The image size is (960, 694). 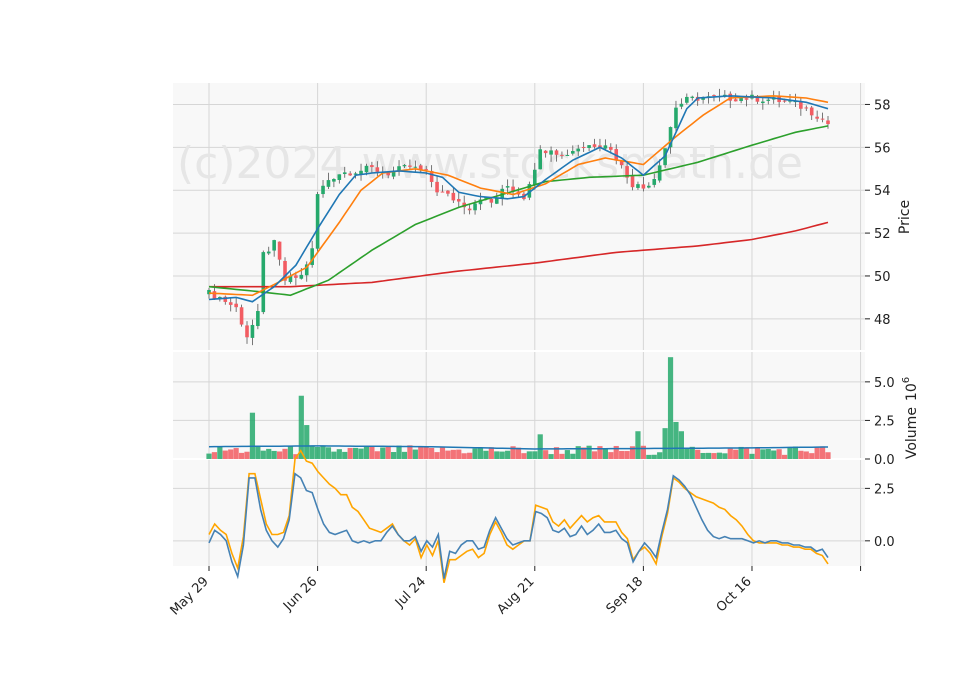 I want to click on x-tick-label: May 29, so click(x=190, y=596).